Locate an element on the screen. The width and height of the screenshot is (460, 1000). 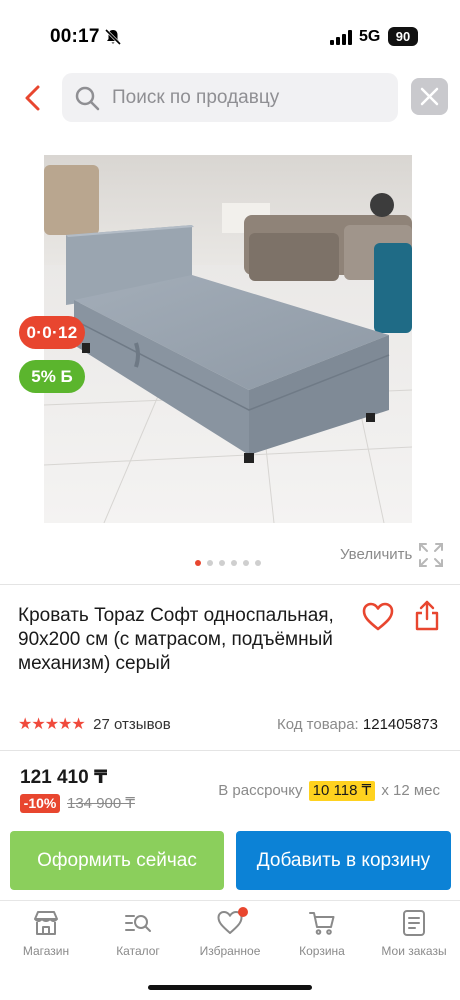
nav-label-orders: Мои заказы is located at coordinates (414, 951).